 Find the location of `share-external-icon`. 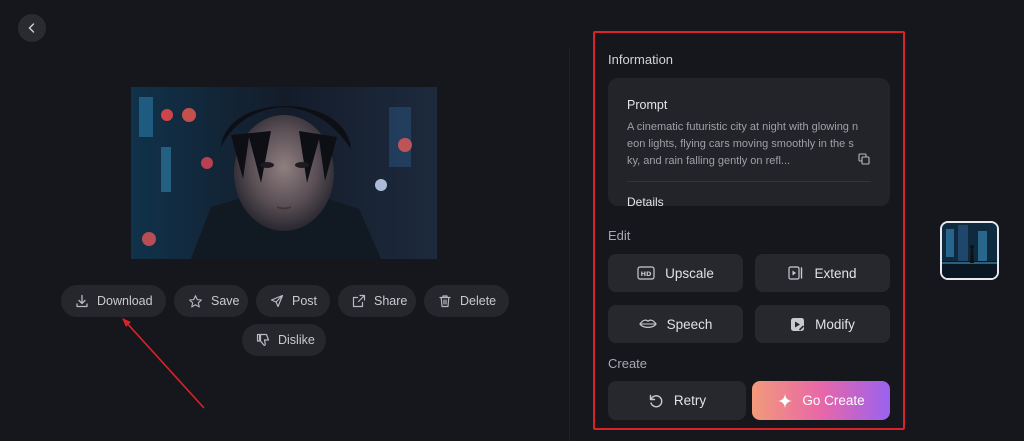

share-external-icon is located at coordinates (359, 301).